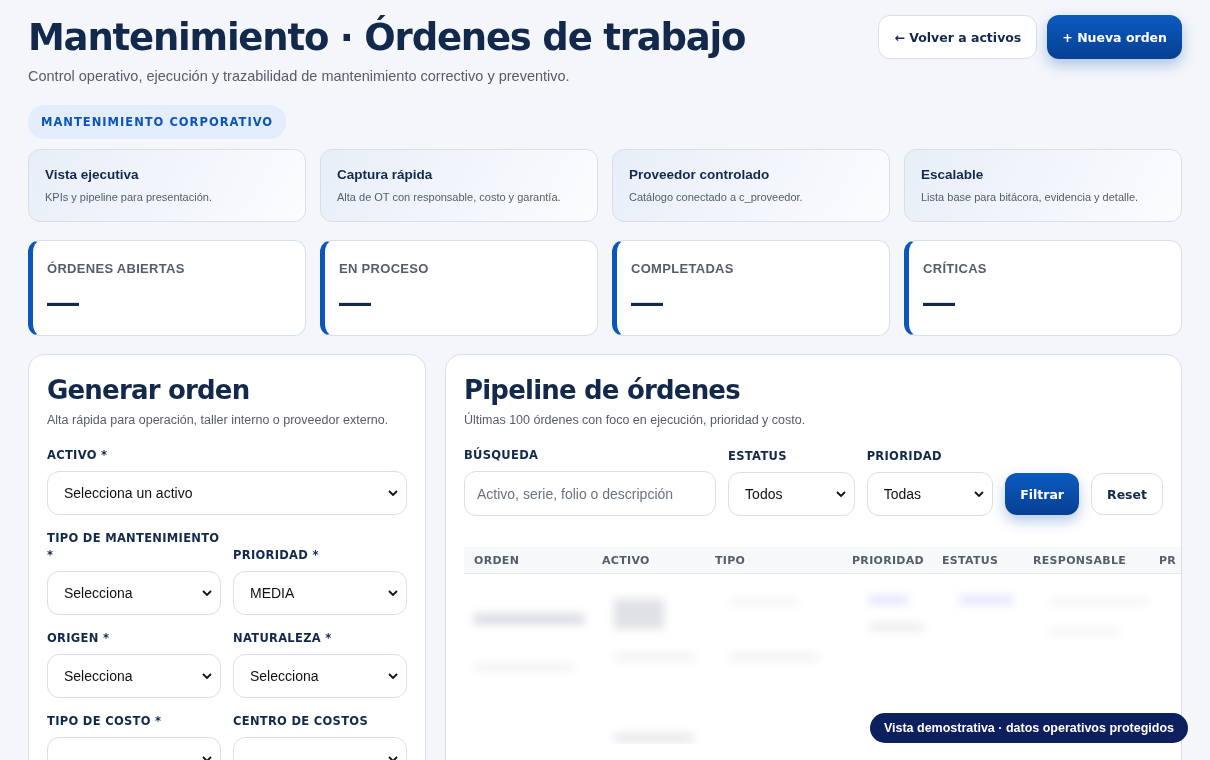 The width and height of the screenshot is (1210, 760). What do you see at coordinates (218, 420) in the screenshot?
I see `form-subtitle: Alta rápida para operación, taller interno o proveedor externo.` at bounding box center [218, 420].